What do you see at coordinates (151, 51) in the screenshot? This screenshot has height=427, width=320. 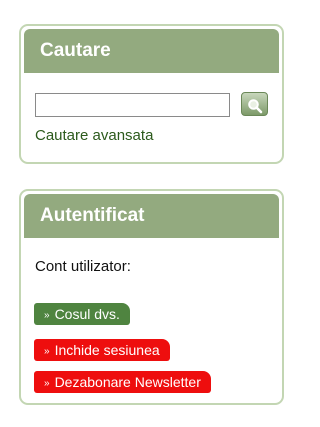 I see `search-box-title: Cautare` at bounding box center [151, 51].